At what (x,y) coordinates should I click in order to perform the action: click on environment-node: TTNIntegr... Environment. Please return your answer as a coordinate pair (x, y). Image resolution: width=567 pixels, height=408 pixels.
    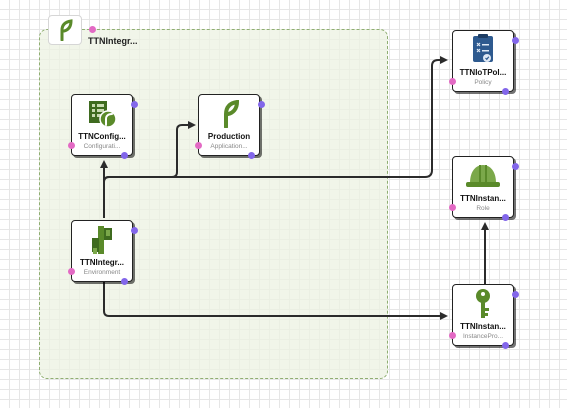
    Looking at the image, I should click on (103, 252).